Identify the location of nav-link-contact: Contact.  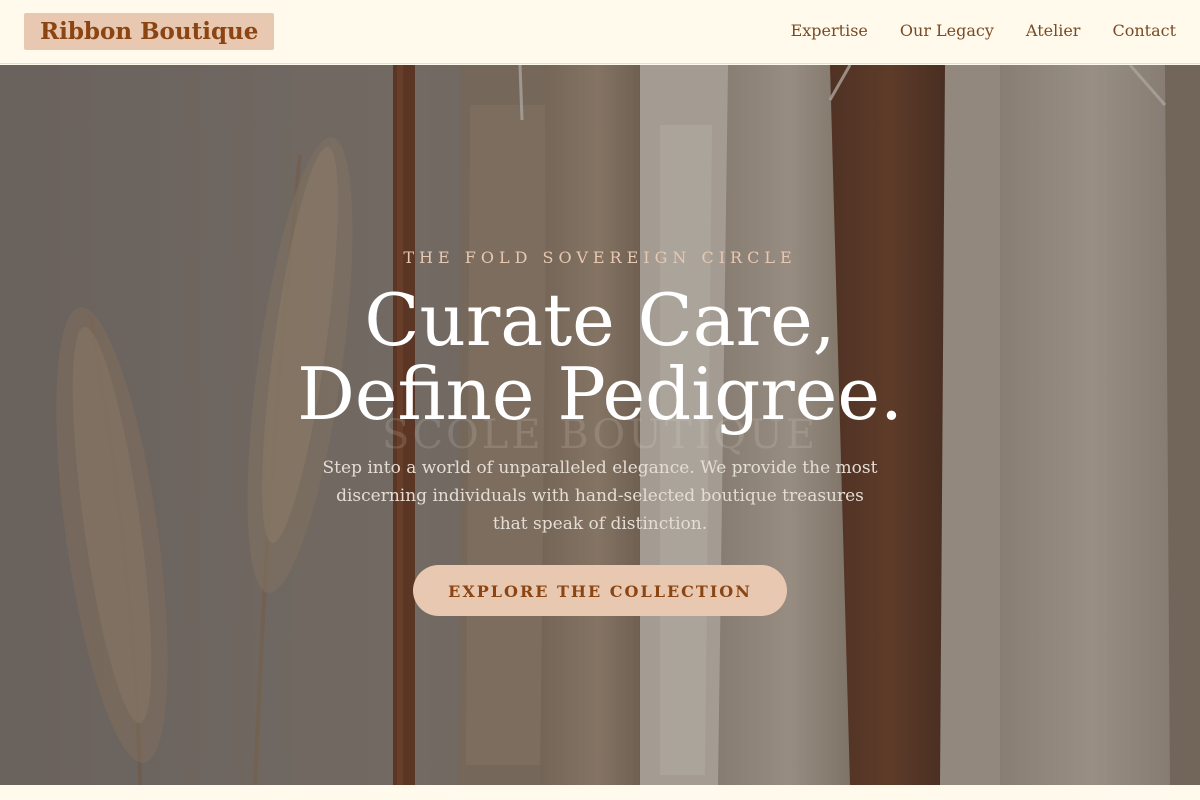
(1144, 31).